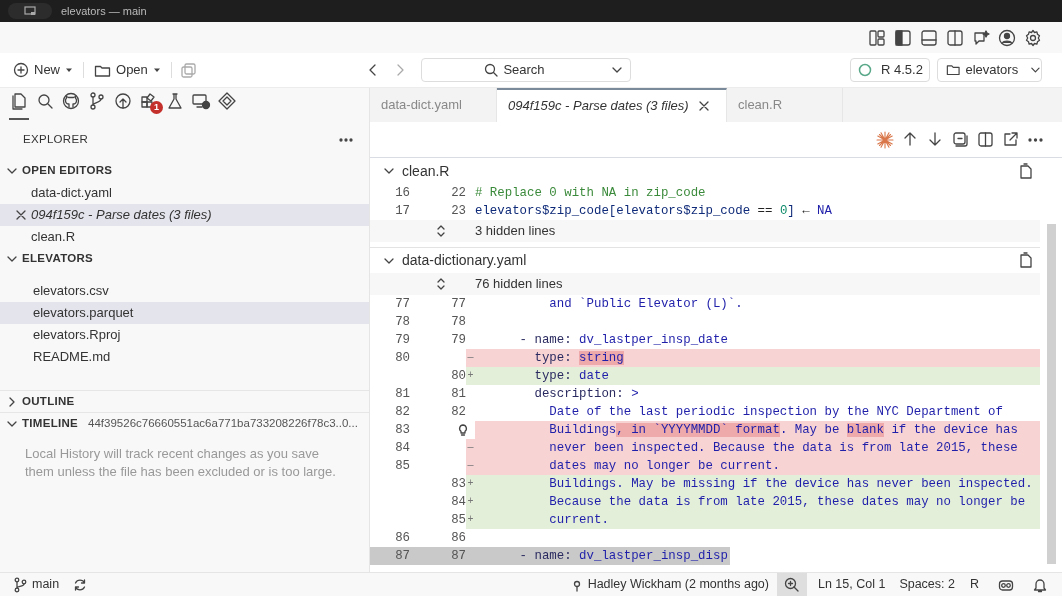 The height and width of the screenshot is (596, 1062). What do you see at coordinates (184, 259) in the screenshot?
I see `section-header: ELEVATORS` at bounding box center [184, 259].